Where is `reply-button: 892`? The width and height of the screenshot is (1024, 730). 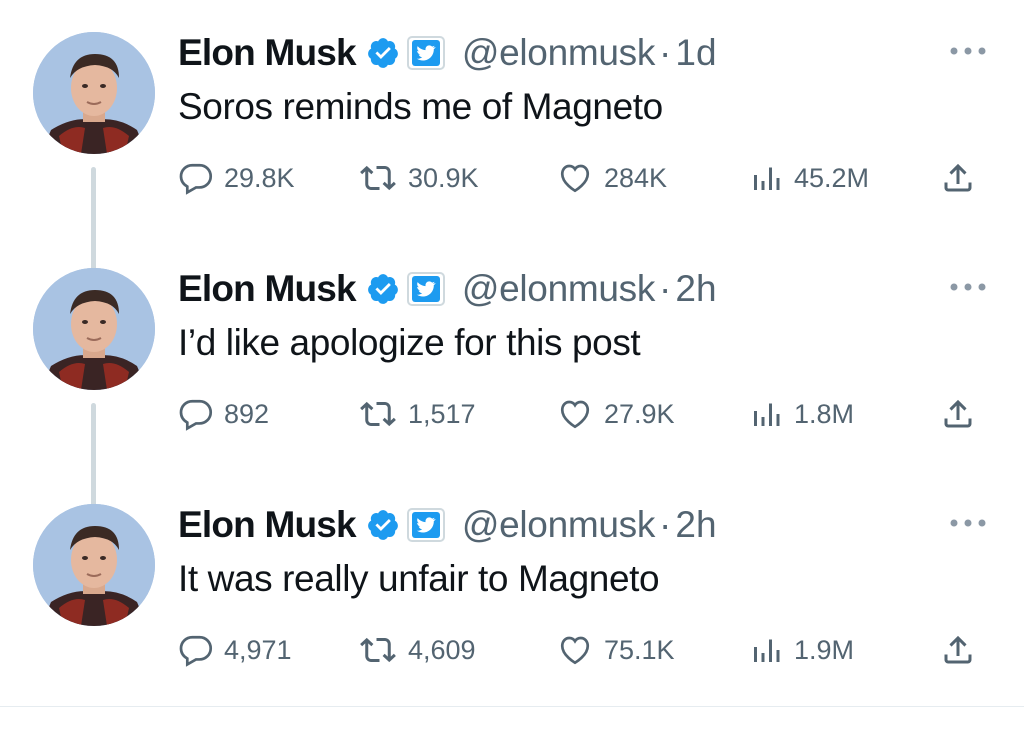
reply-button: 892 is located at coordinates (223, 414).